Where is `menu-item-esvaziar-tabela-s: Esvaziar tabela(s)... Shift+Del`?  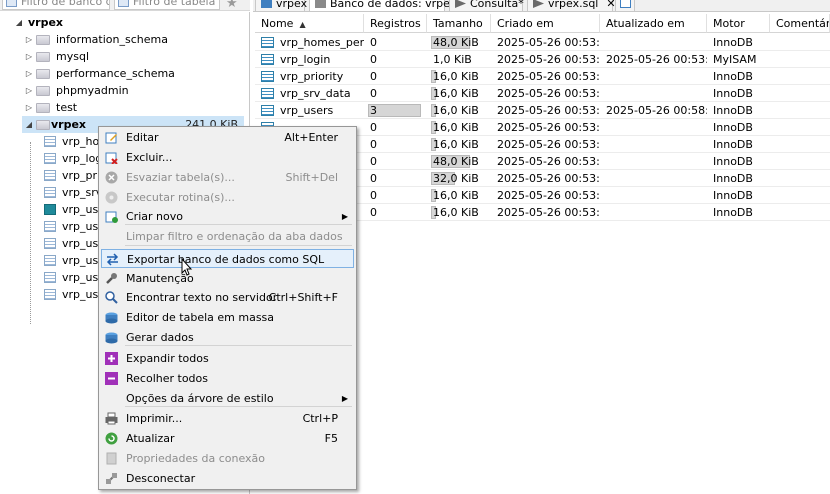
menu-item-esvaziar-tabela-s: Esvaziar tabela(s)... Shift+Del is located at coordinates (227, 177).